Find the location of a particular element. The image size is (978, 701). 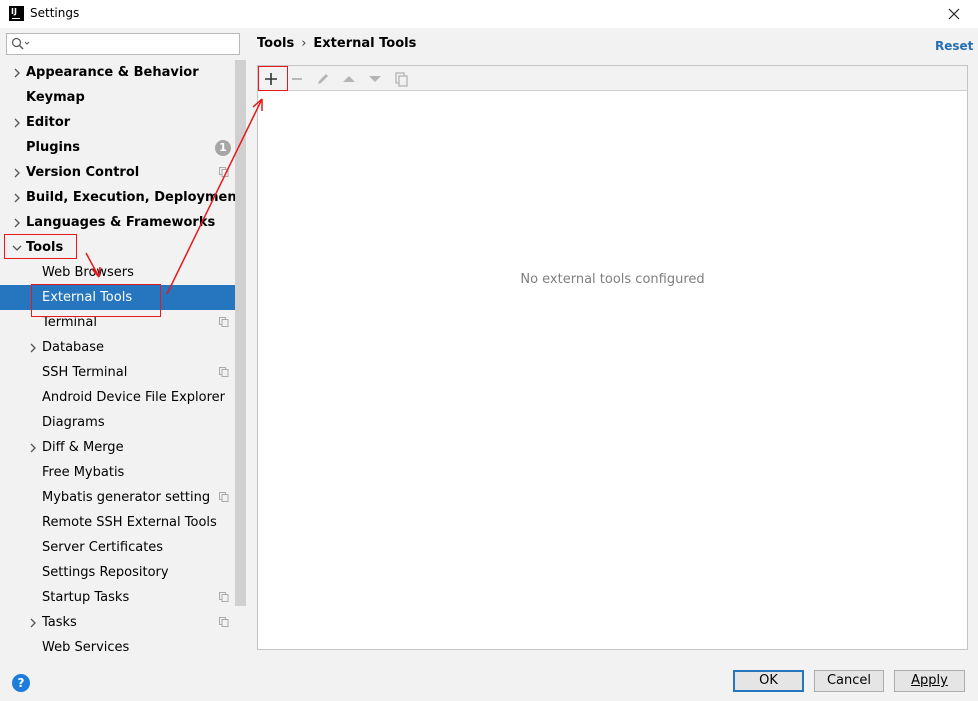

tree-item-mybatis-generator-setting: Mybatis generator setting is located at coordinates (117, 497).